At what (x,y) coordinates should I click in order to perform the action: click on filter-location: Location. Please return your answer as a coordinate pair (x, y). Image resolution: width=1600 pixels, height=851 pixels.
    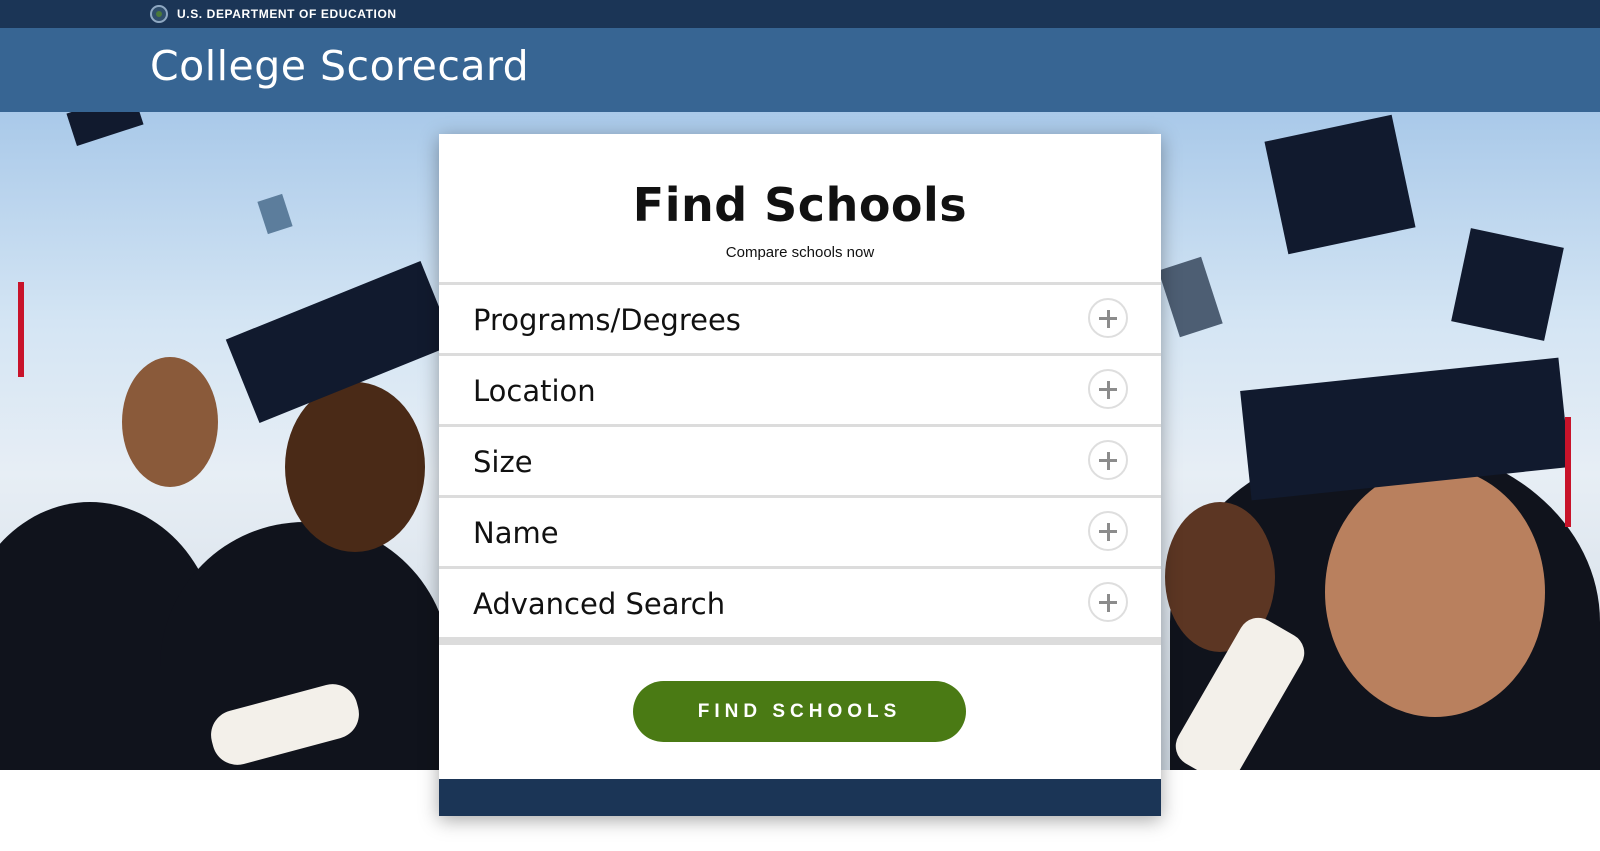
    Looking at the image, I should click on (800, 388).